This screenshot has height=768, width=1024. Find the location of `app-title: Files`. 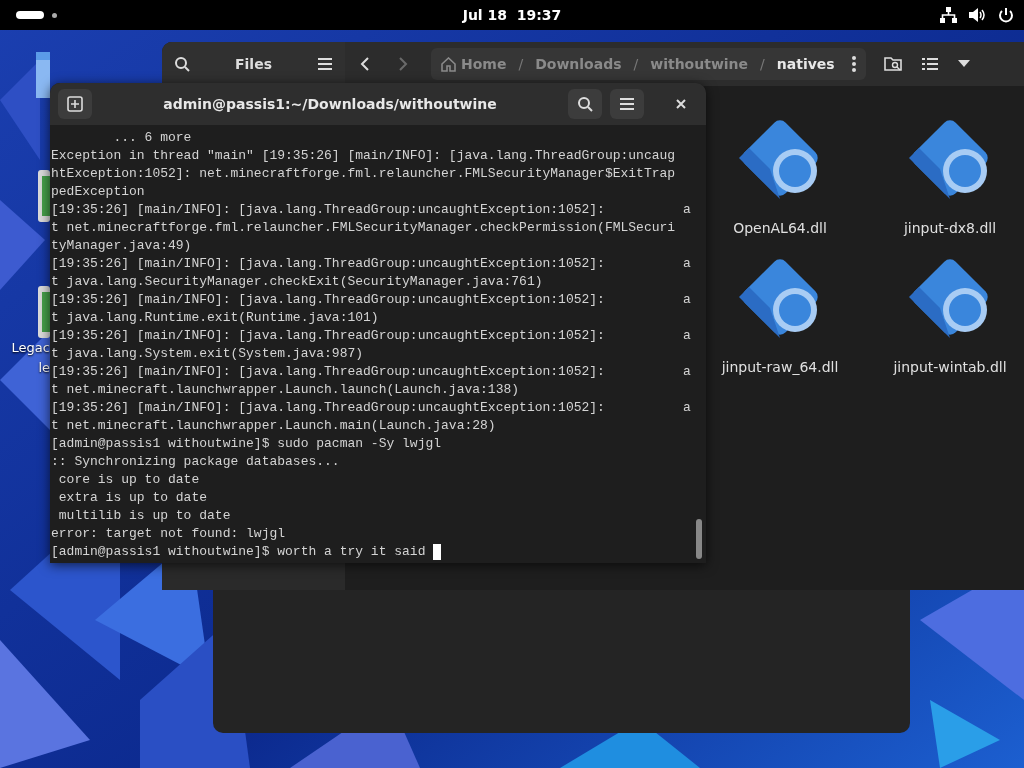

app-title: Files is located at coordinates (253, 64).